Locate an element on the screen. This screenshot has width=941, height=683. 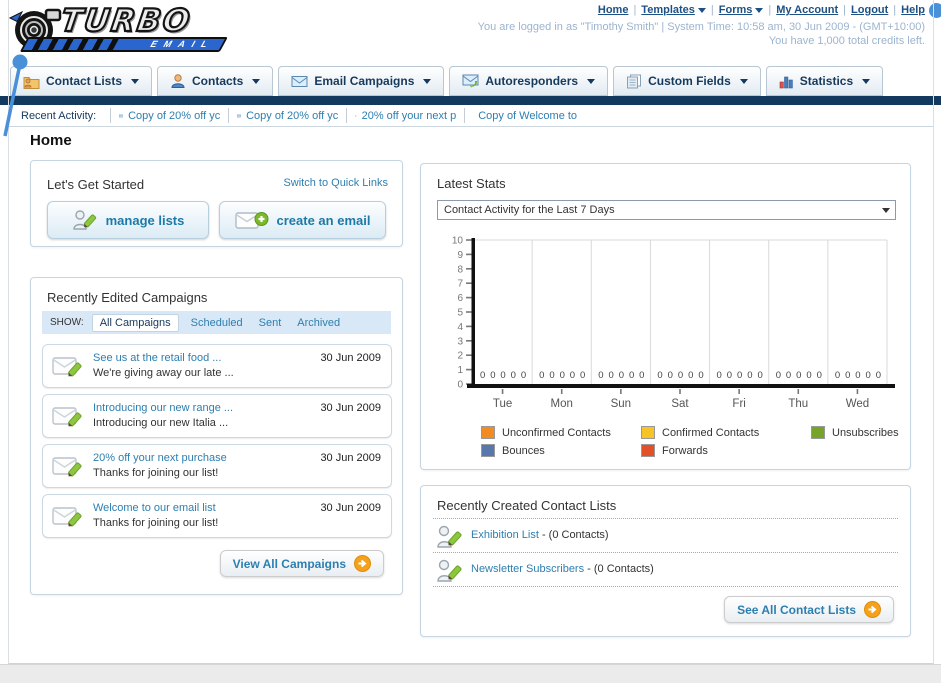
view-all-campaigns-button: View All Campaigns is located at coordinates (301, 563).